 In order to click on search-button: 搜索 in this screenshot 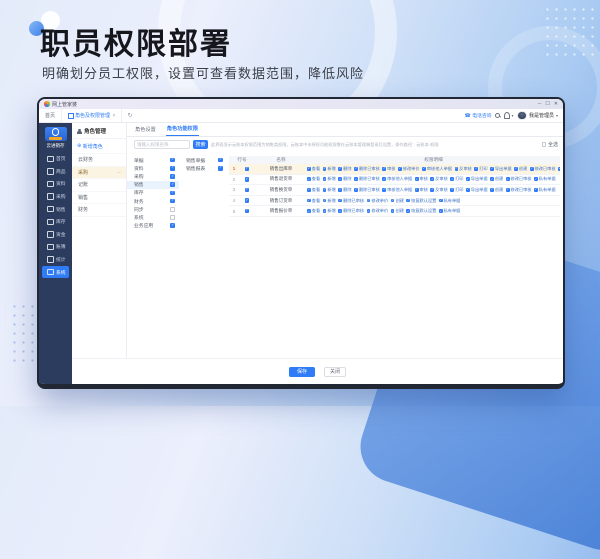, I will do `click(200, 144)`.